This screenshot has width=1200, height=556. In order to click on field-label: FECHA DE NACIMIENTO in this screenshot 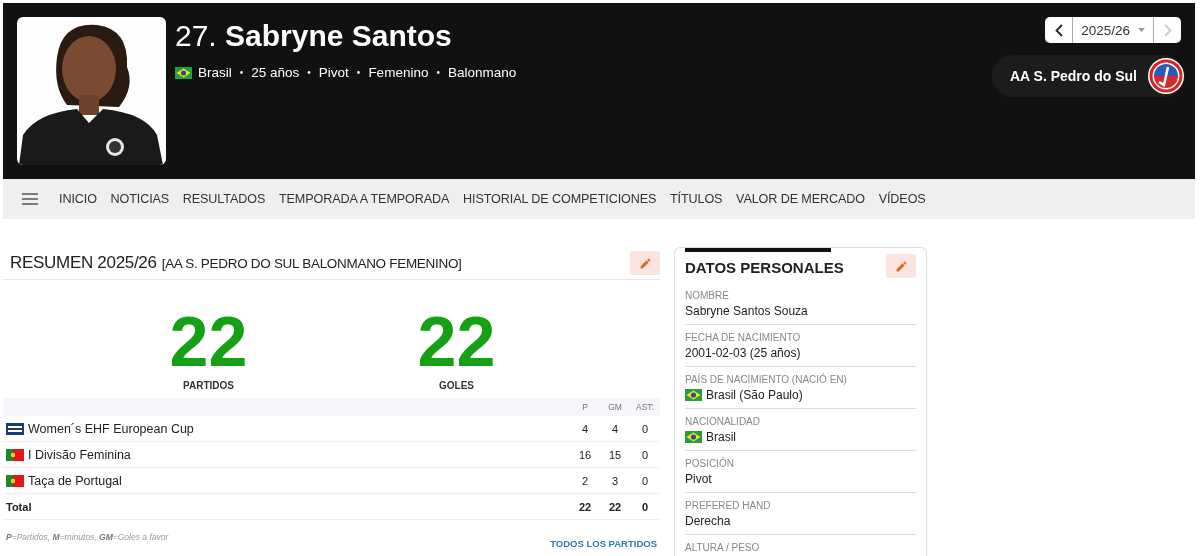, I will do `click(743, 337)`.